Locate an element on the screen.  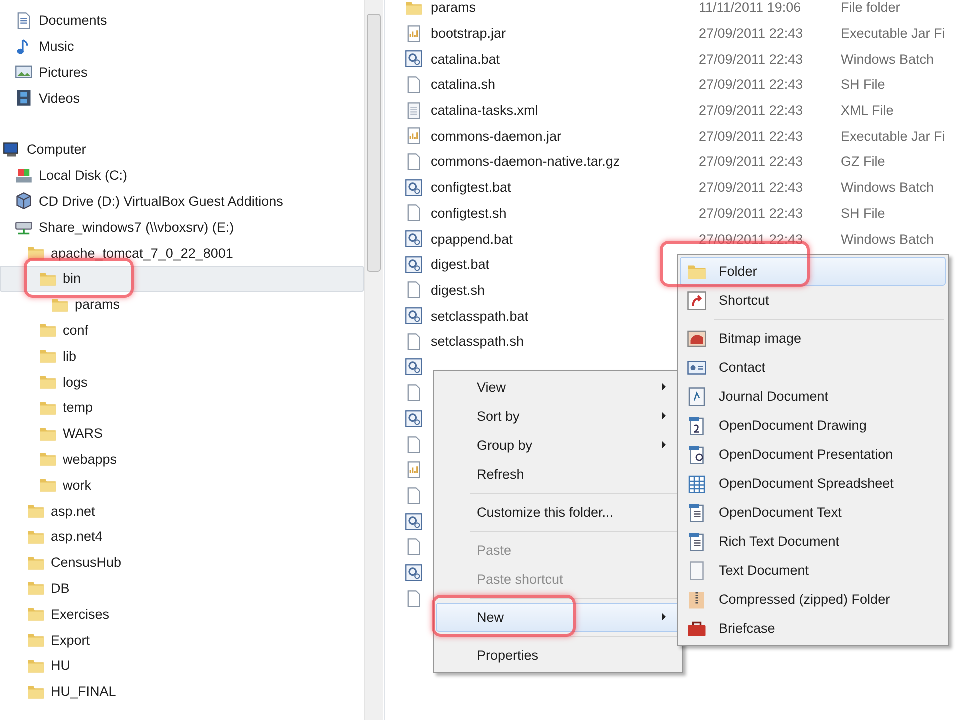
file-name: cpappend.bat is located at coordinates (472, 239).